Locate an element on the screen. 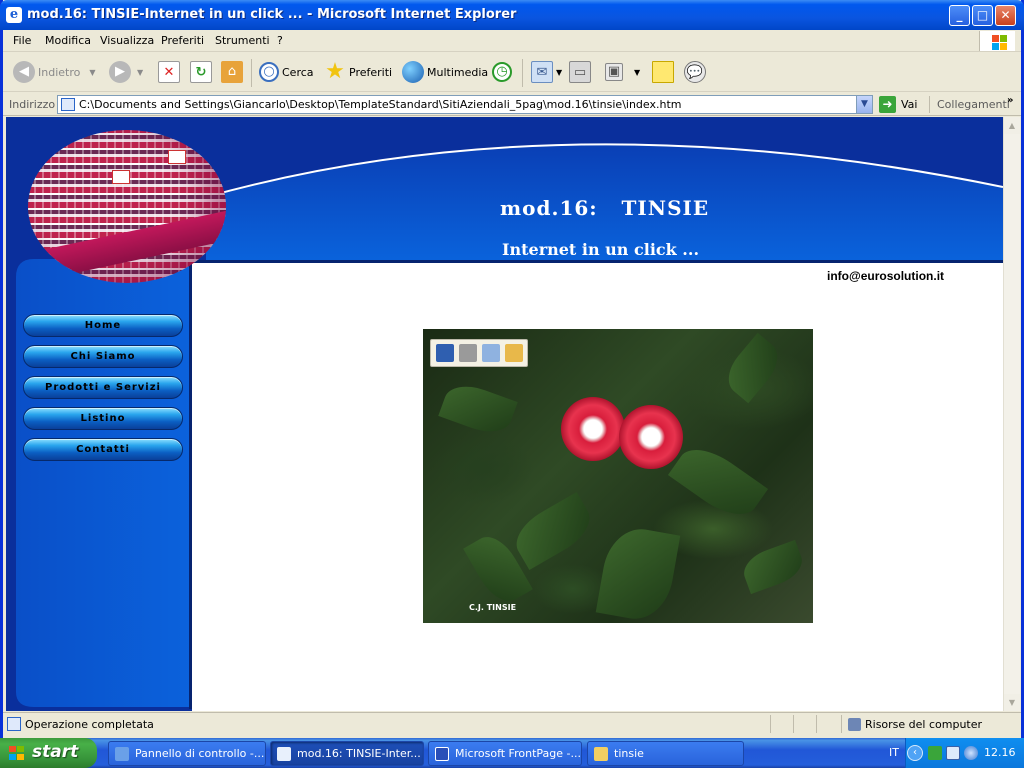 Image resolution: width=1024 pixels, height=768 pixels. links-more-icon: » is located at coordinates (1010, 100).